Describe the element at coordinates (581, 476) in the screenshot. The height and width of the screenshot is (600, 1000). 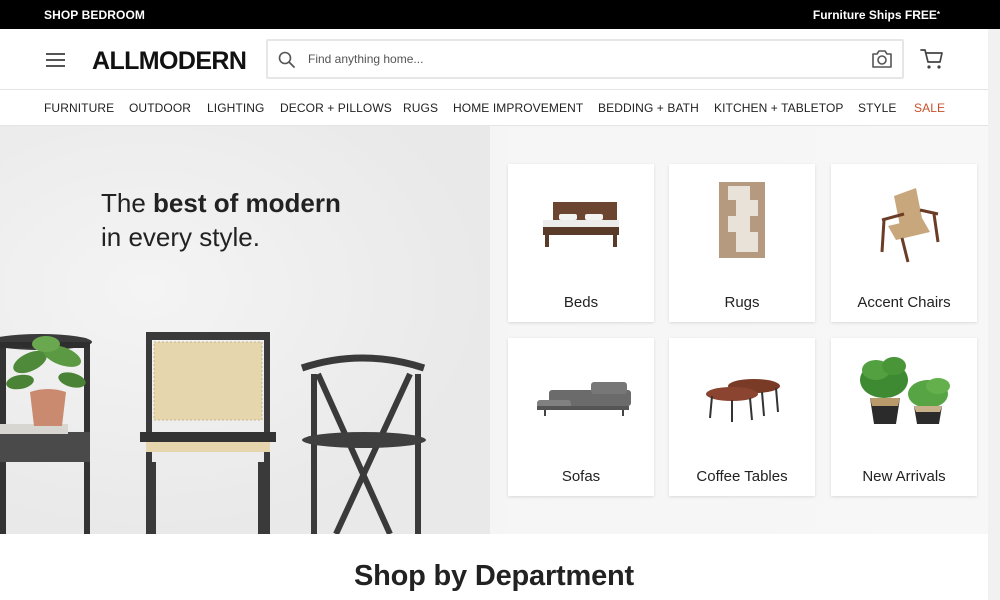
I see `category-label-sofas: Sofas` at that location.